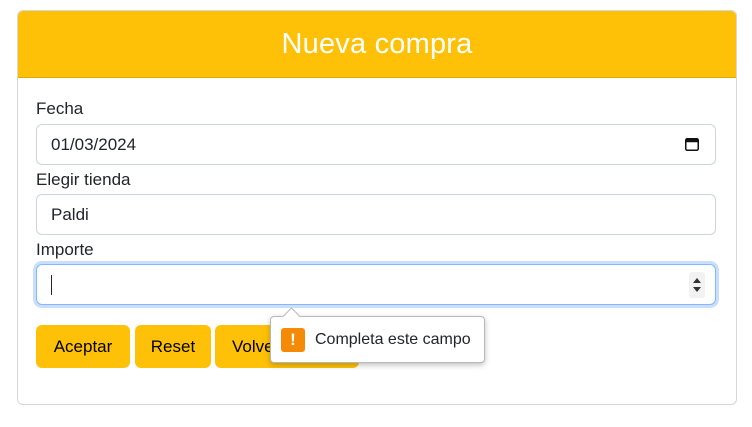  I want to click on fecha-date-input: 01/03/2024, so click(376, 144).